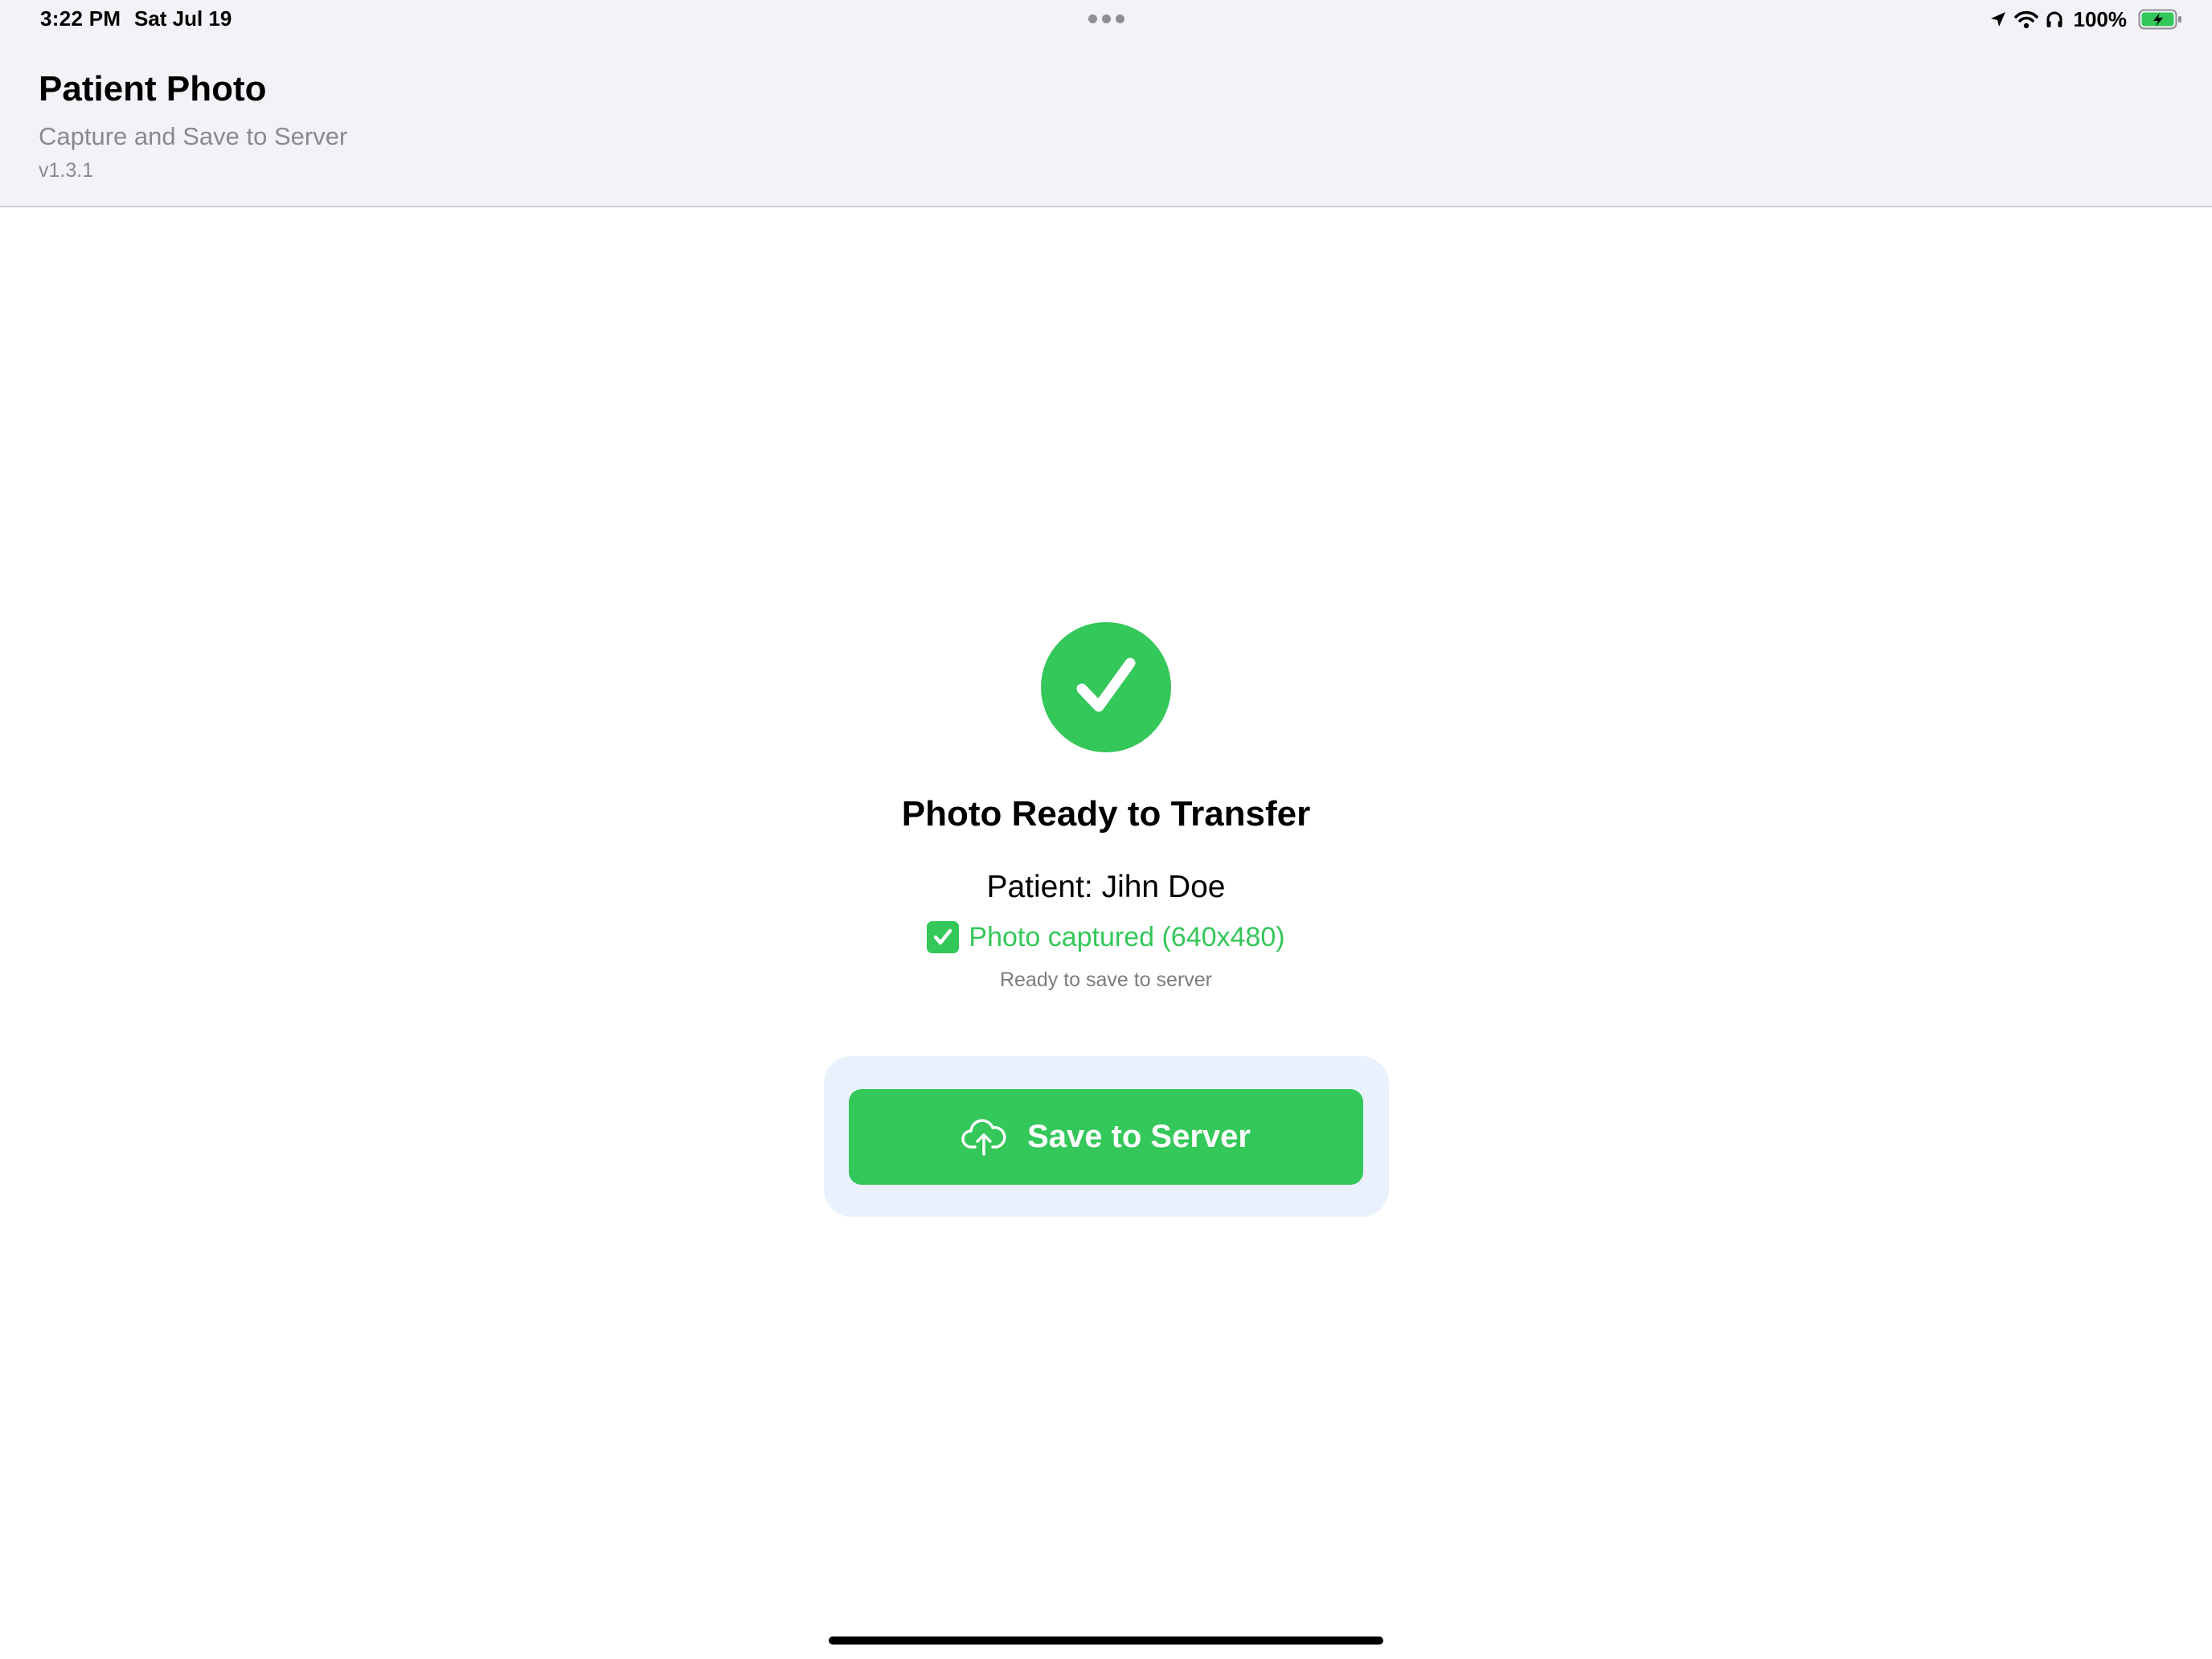 This screenshot has height=1659, width=2212. What do you see at coordinates (193, 136) in the screenshot?
I see `page-subtitle: Capture and Save to Server` at bounding box center [193, 136].